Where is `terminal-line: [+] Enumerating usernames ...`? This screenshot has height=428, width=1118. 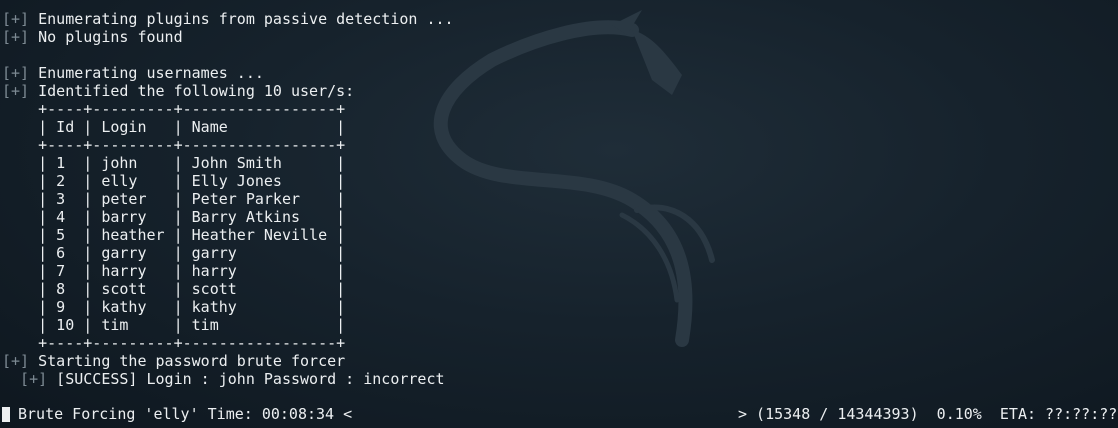
terminal-line: [+] Enumerating usernames ... is located at coordinates (133, 73).